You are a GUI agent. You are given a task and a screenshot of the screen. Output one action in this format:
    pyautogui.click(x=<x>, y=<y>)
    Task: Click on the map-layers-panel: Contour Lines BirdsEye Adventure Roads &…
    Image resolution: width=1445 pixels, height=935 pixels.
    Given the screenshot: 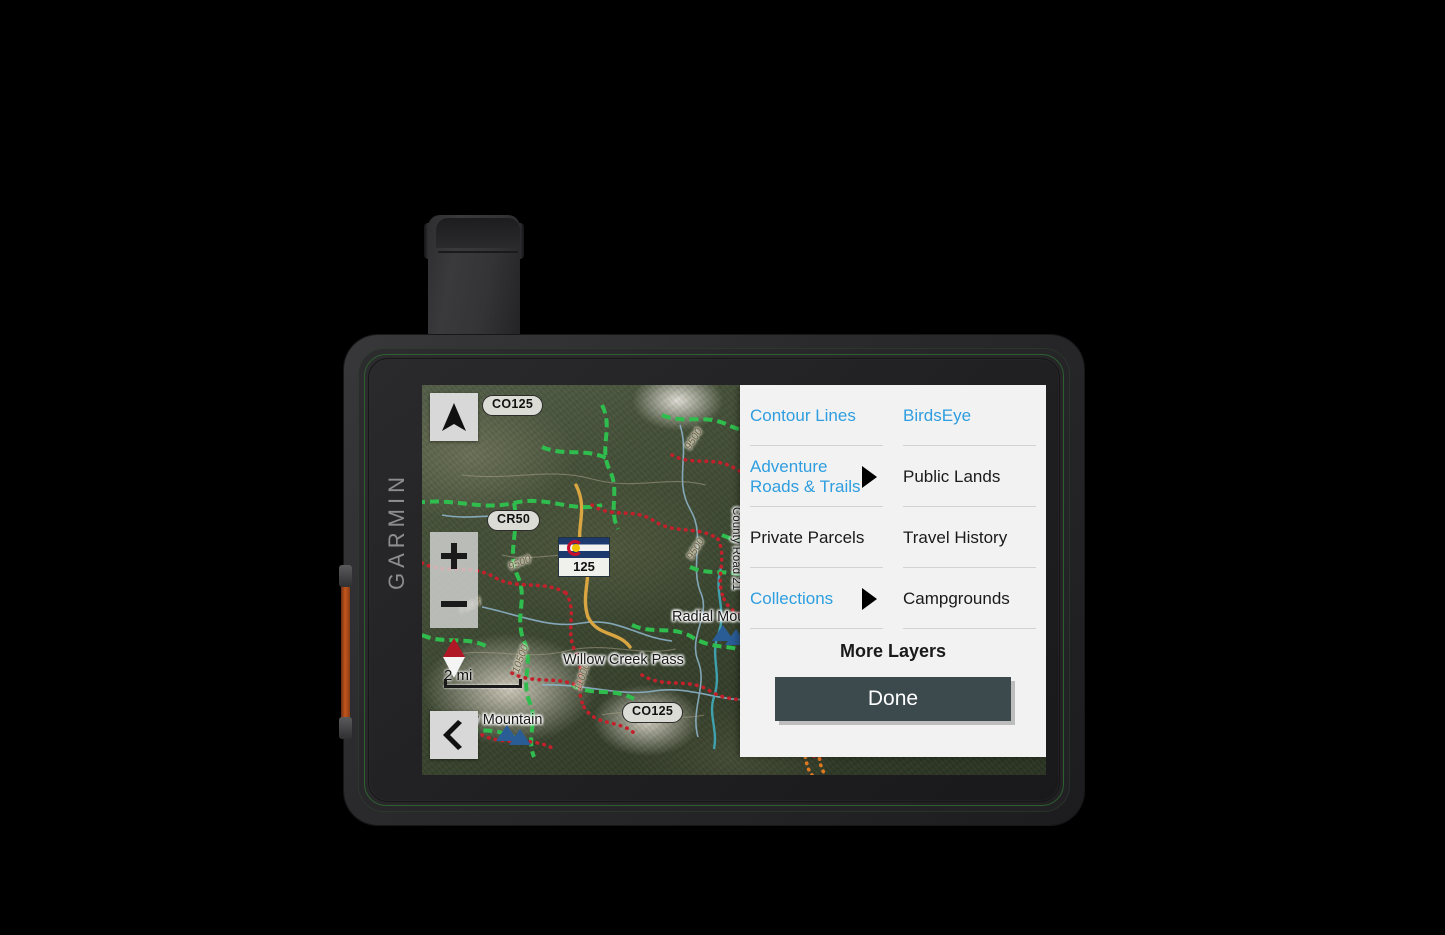 What is the action you would take?
    pyautogui.click(x=893, y=571)
    